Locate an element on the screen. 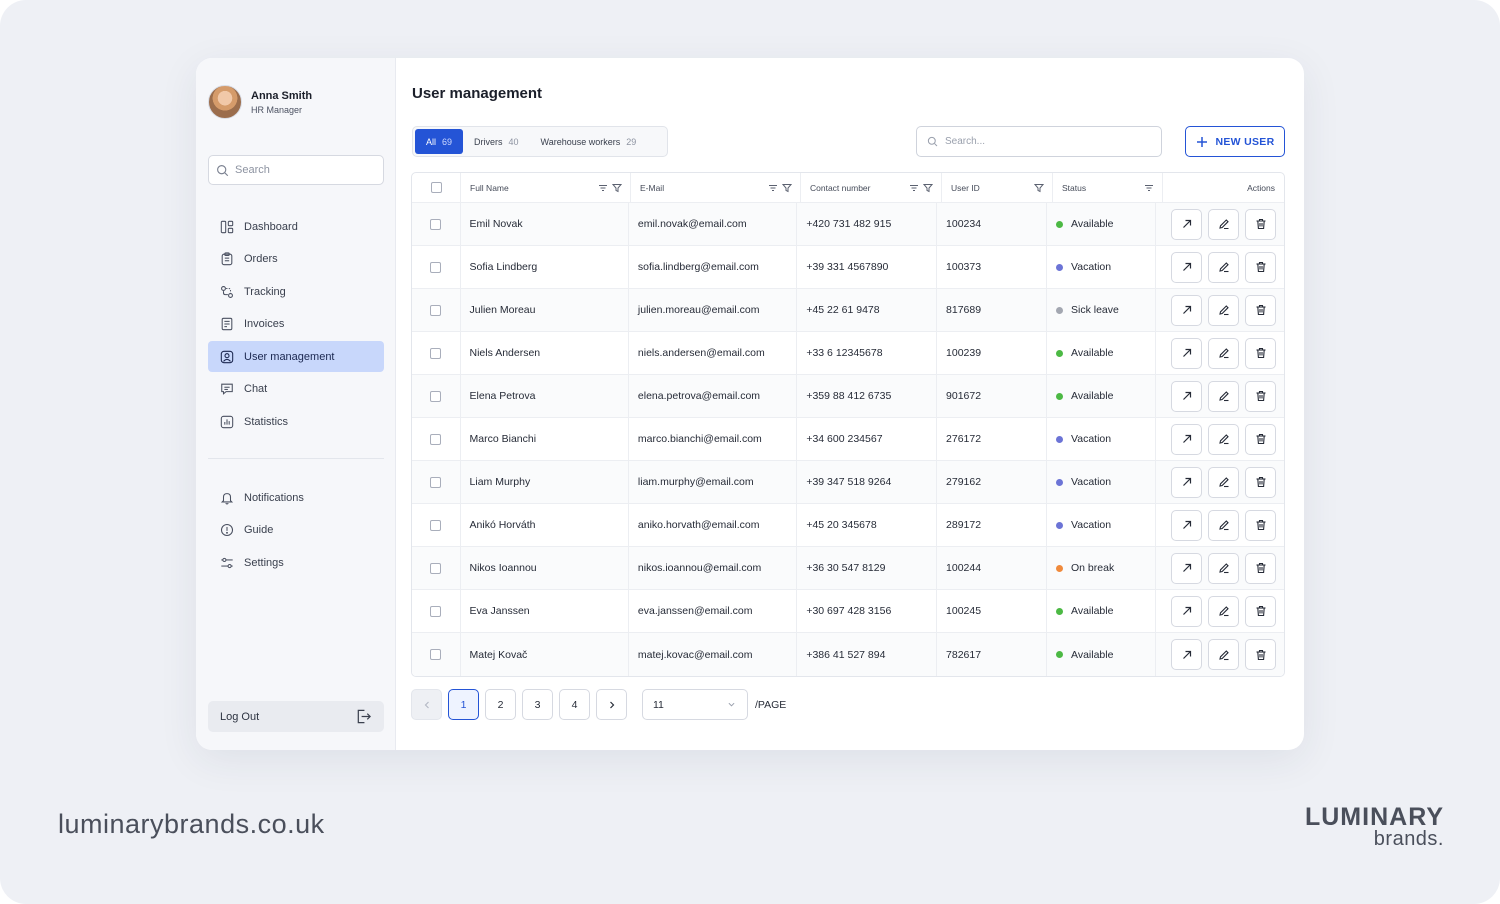 The image size is (1500, 904). sidebar-item-statistics: Statistics is located at coordinates (296, 421).